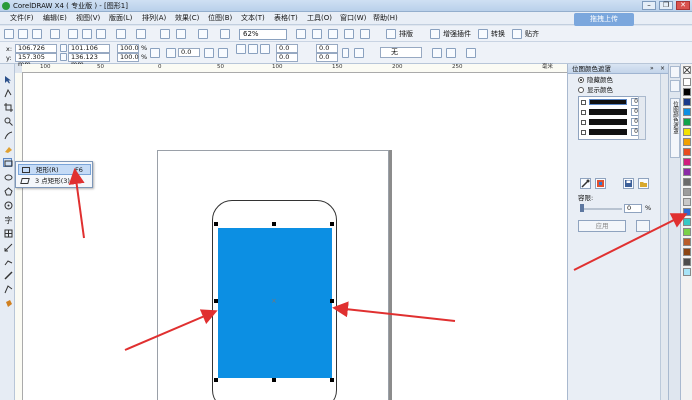 This screenshot has width=692, height=400. What do you see at coordinates (171, 330) in the screenshot?
I see `arrow-to-rectangle-left` at bounding box center [171, 330].